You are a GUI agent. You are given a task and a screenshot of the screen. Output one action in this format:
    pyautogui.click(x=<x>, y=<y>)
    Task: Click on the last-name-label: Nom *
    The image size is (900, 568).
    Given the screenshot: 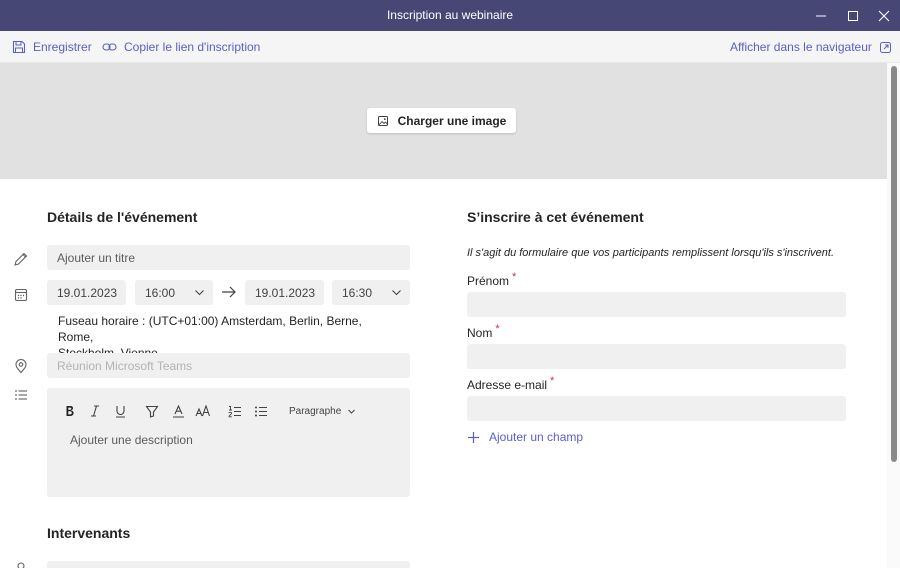 What is the action you would take?
    pyautogui.click(x=483, y=331)
    